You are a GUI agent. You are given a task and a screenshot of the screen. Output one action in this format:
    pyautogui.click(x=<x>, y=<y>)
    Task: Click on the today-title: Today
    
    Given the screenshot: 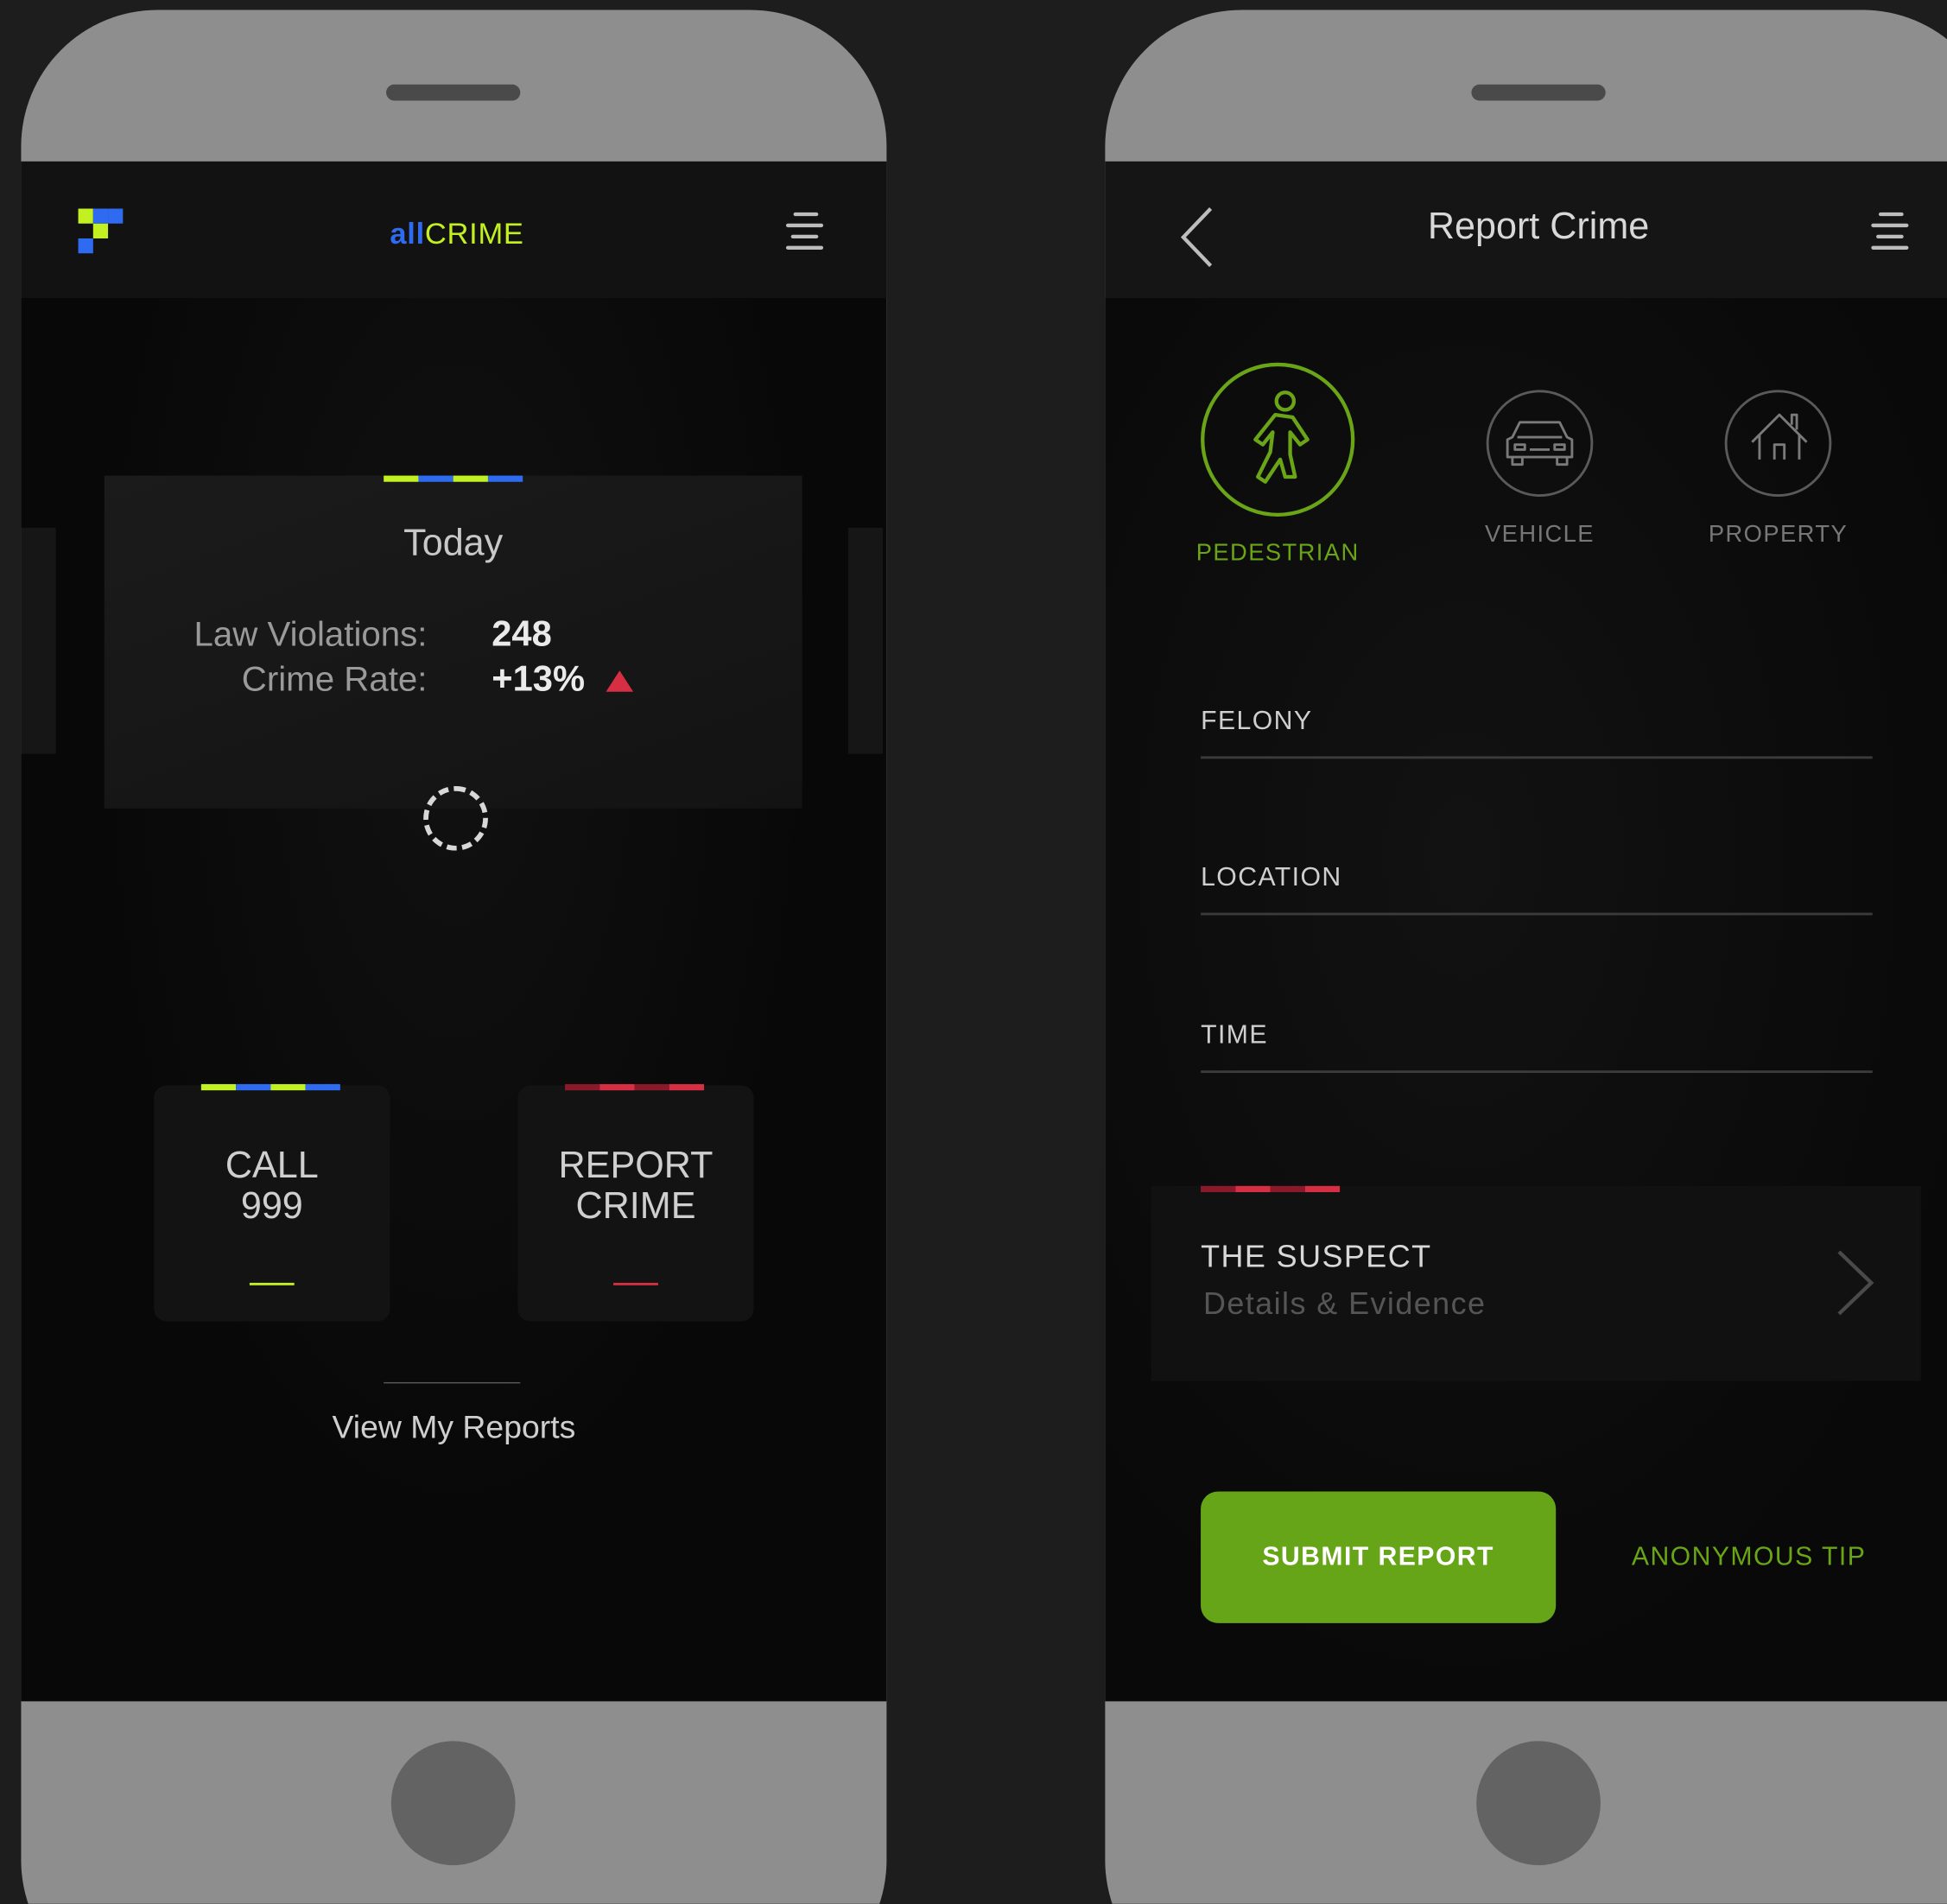 What is the action you would take?
    pyautogui.click(x=453, y=543)
    